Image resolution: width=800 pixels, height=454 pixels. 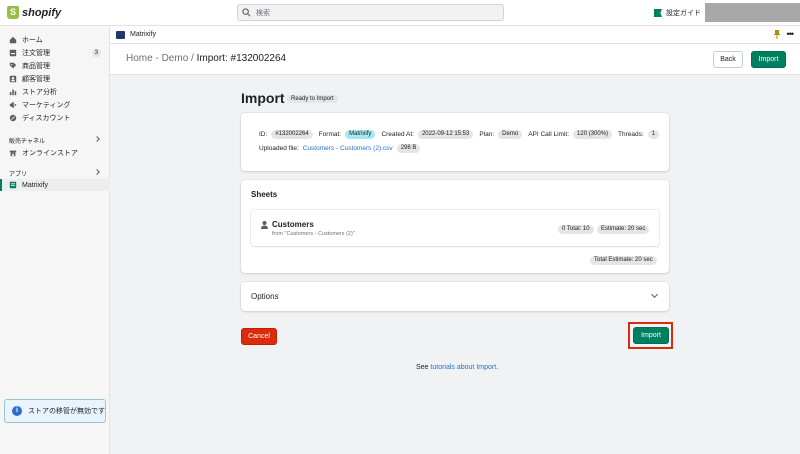 I want to click on tutorial-link: tutorials about Import, so click(x=463, y=367).